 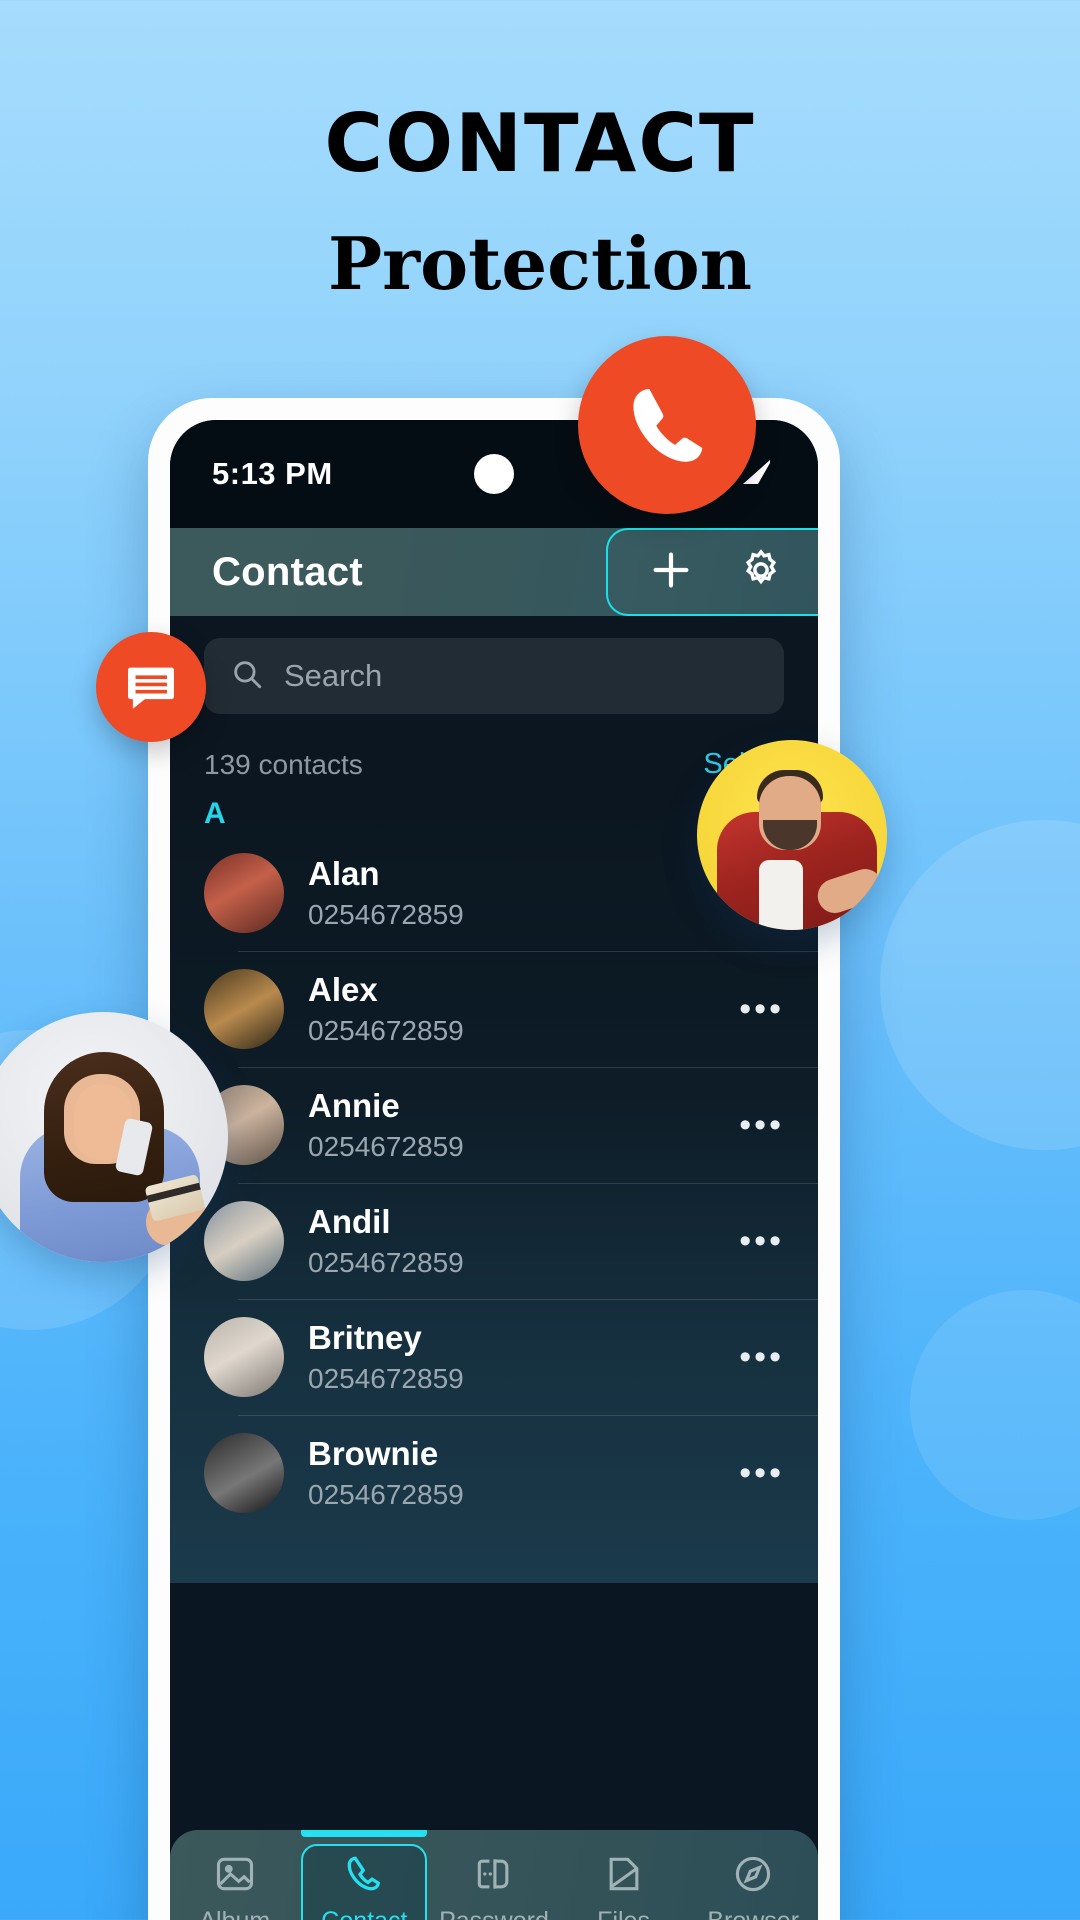 I want to click on search-section: Search, so click(x=494, y=674).